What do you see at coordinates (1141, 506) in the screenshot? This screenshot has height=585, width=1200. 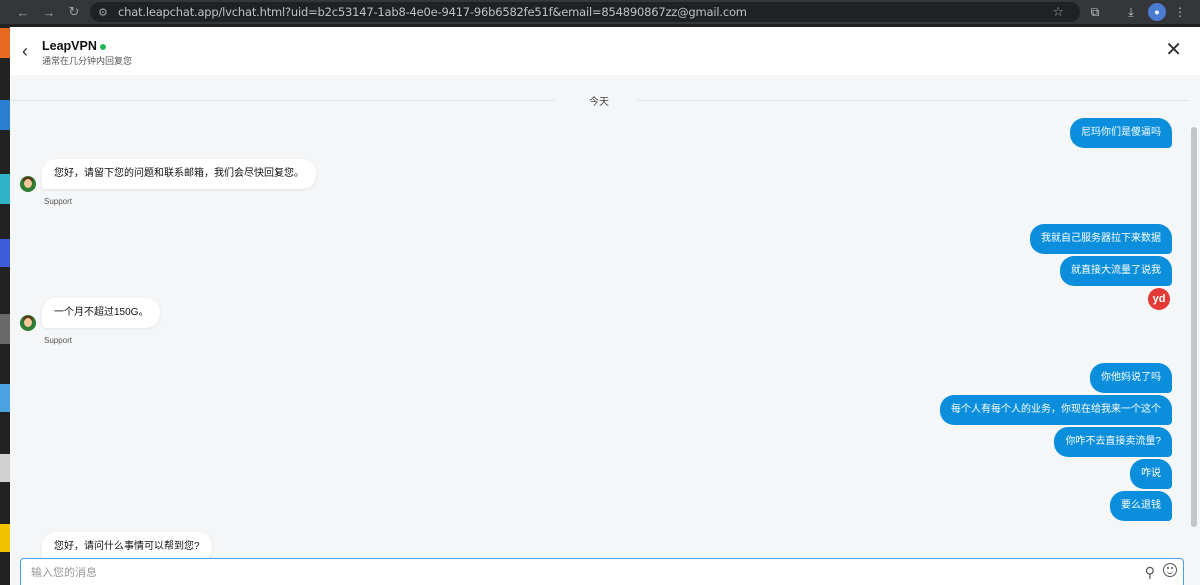 I see `message-bubble-outgoing: 要么退钱` at bounding box center [1141, 506].